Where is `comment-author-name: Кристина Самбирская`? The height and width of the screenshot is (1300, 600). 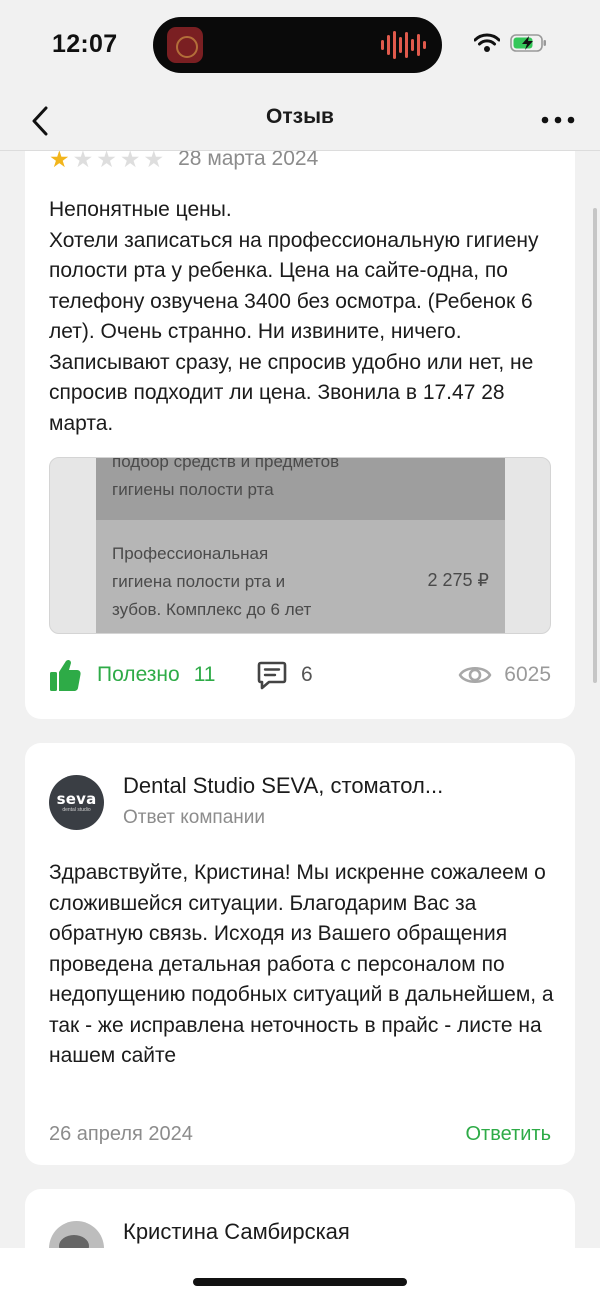
comment-author-name: Кристина Самбирская is located at coordinates (236, 1232).